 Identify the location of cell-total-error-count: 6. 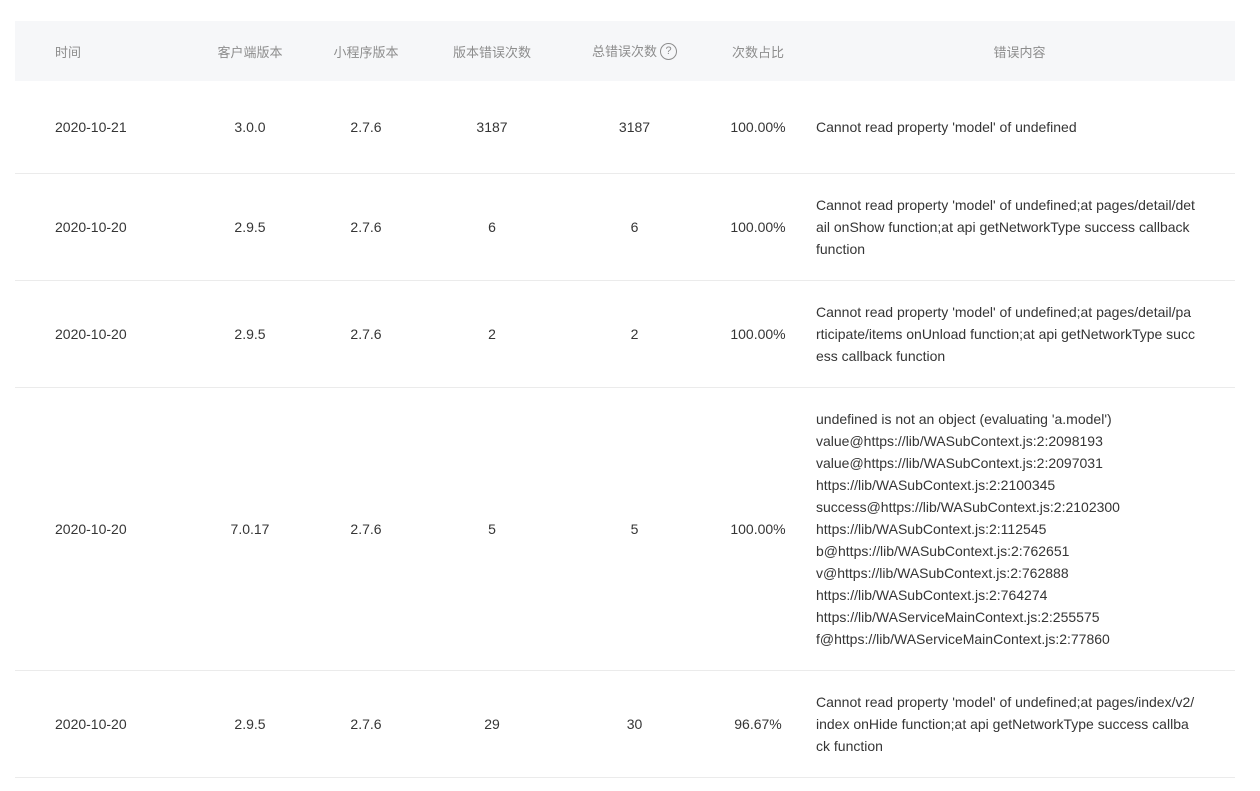
(634, 227).